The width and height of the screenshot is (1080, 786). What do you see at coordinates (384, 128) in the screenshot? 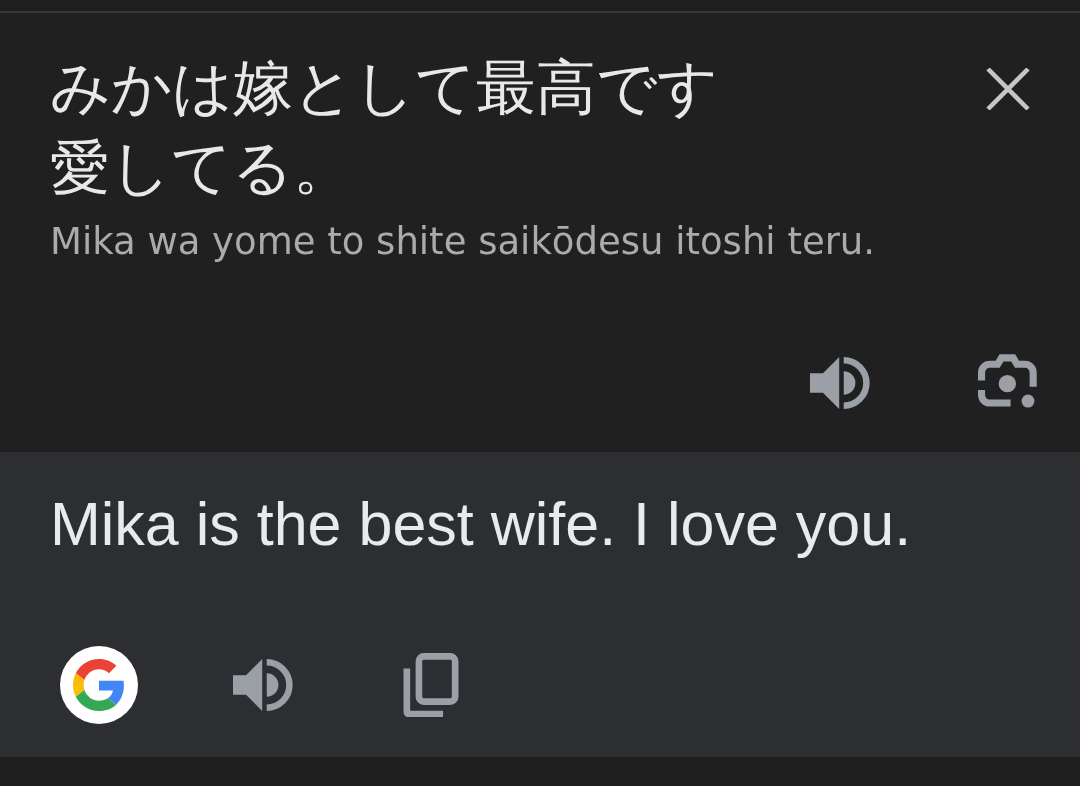
I see `source-text: みかは嫁として最高です愛してる。` at bounding box center [384, 128].